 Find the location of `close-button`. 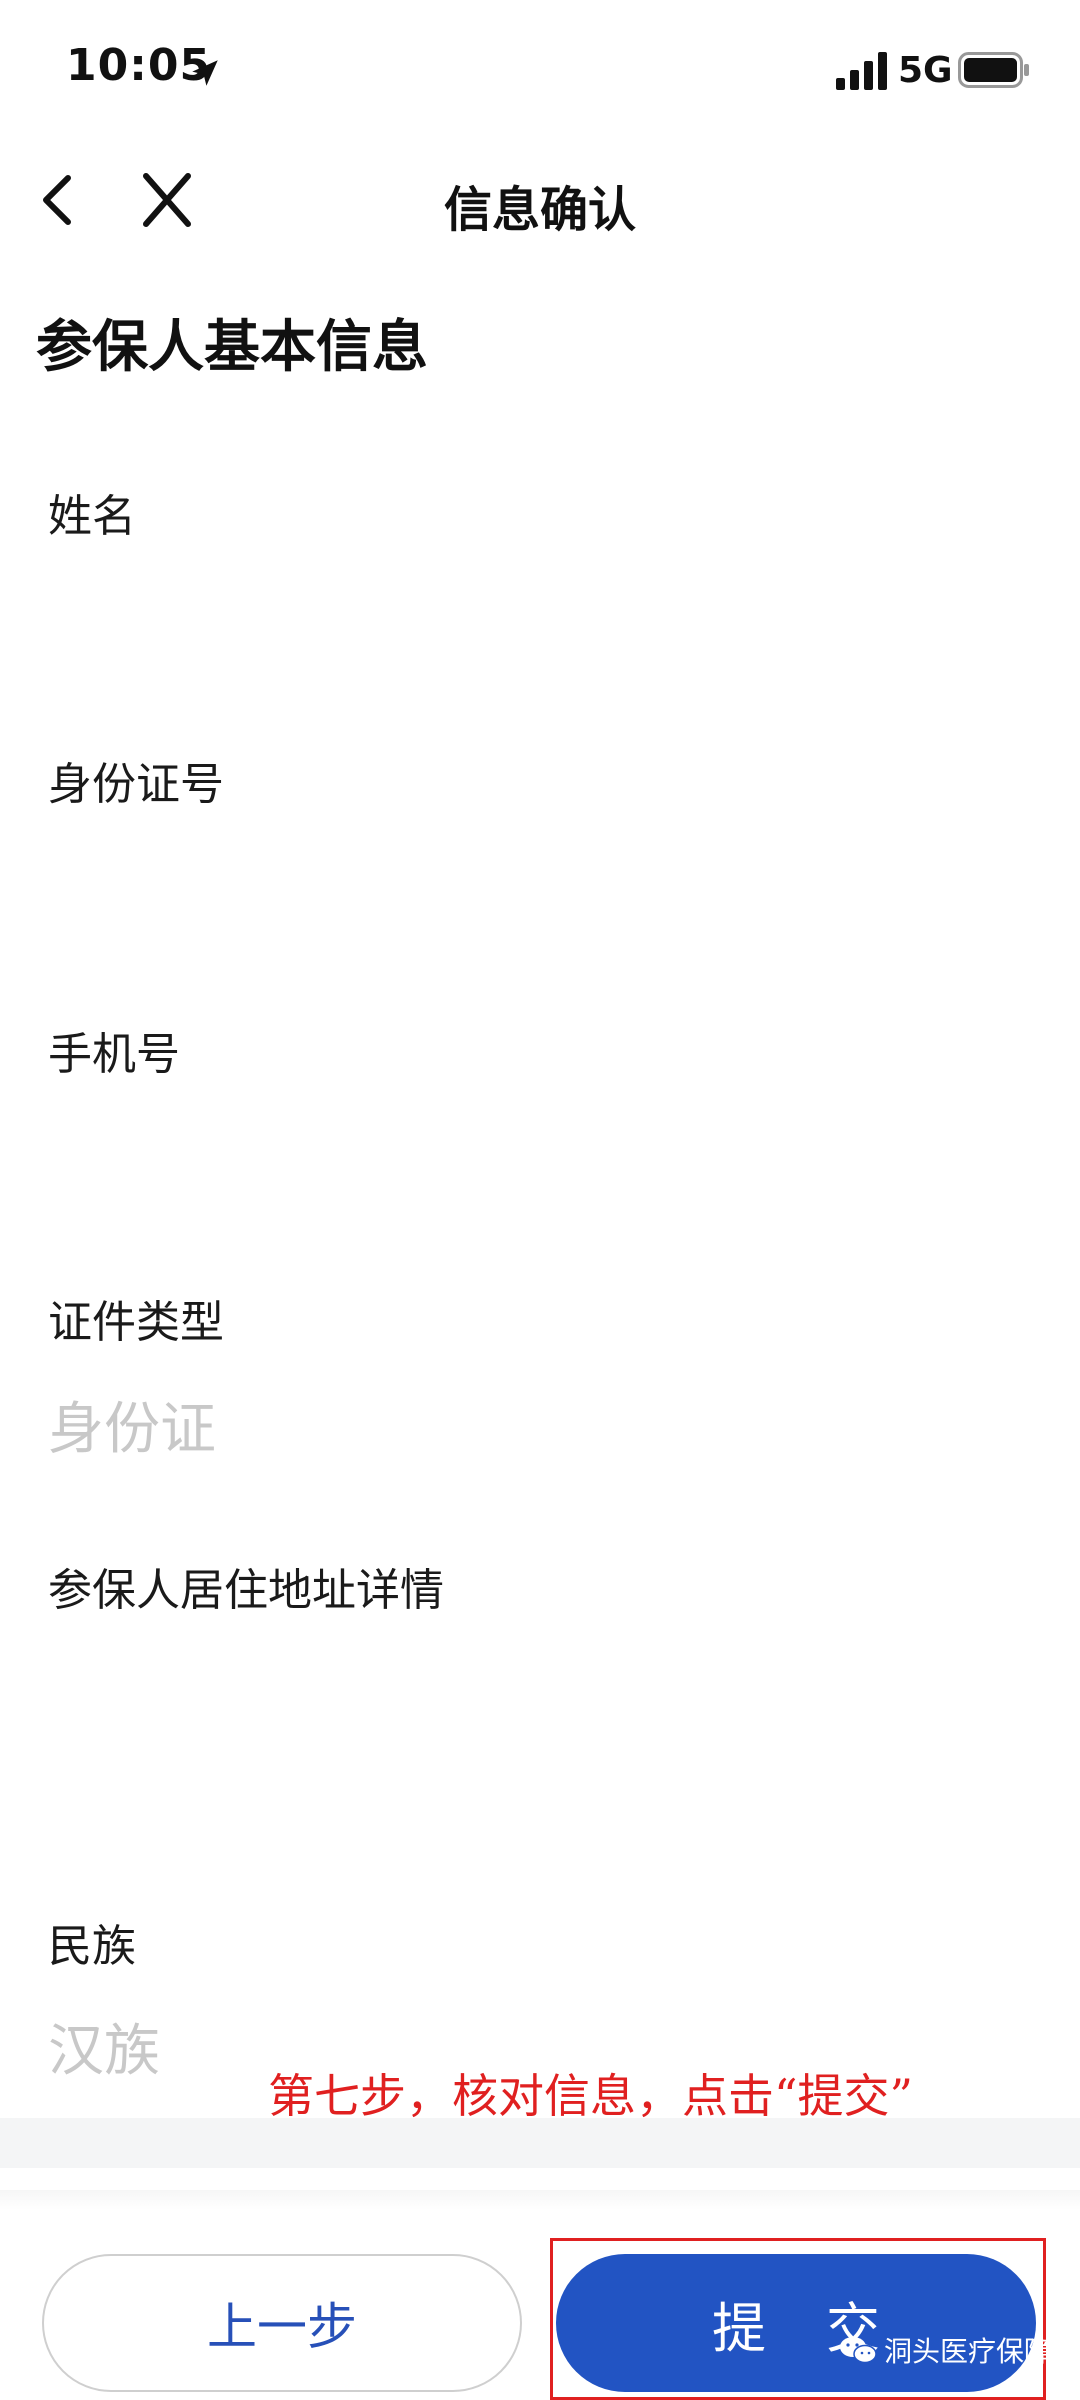

close-button is located at coordinates (167, 200).